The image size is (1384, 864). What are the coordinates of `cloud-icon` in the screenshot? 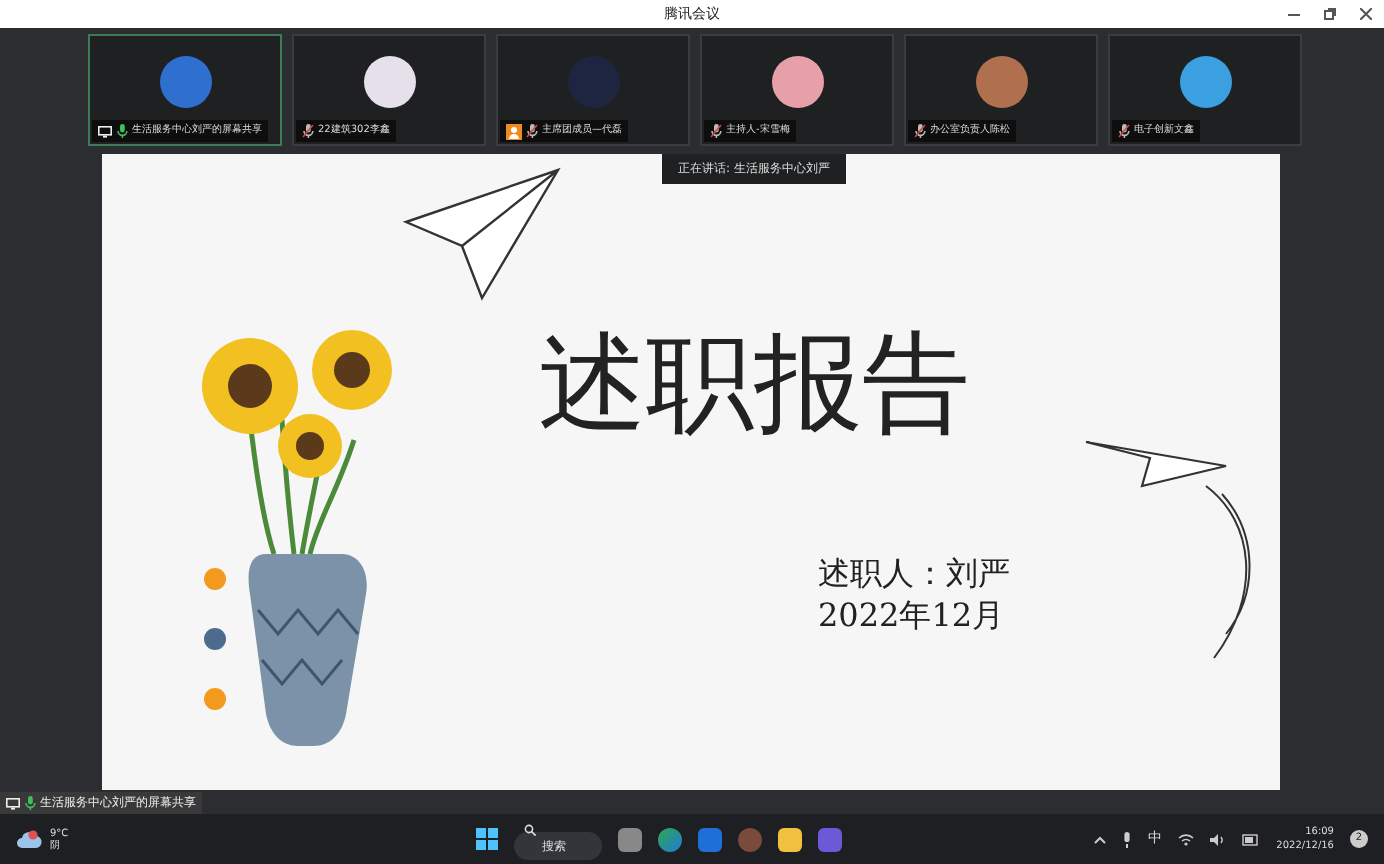 It's located at (29, 839).